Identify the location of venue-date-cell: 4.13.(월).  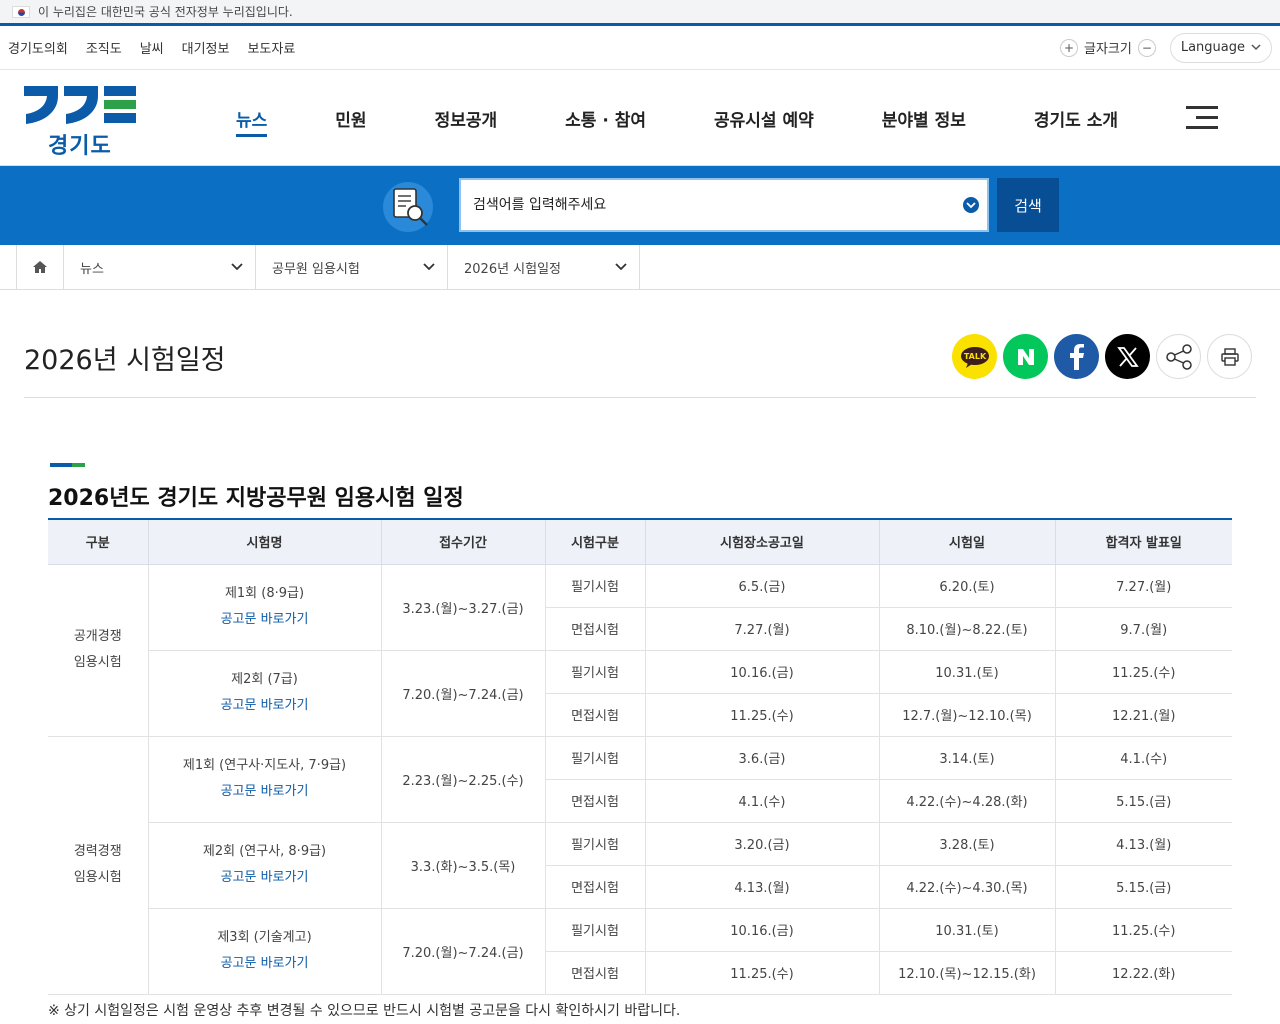
(761, 887).